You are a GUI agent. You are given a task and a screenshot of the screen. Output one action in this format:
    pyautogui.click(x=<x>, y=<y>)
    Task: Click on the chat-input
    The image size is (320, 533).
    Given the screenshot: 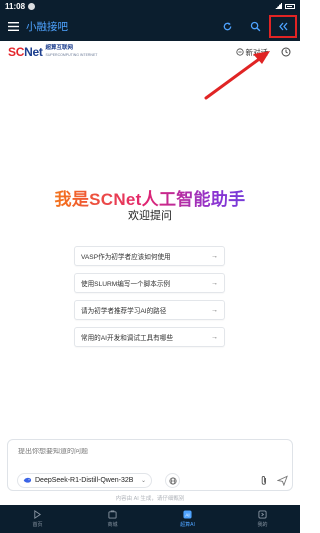 What is the action you would take?
    pyautogui.click(x=148, y=451)
    